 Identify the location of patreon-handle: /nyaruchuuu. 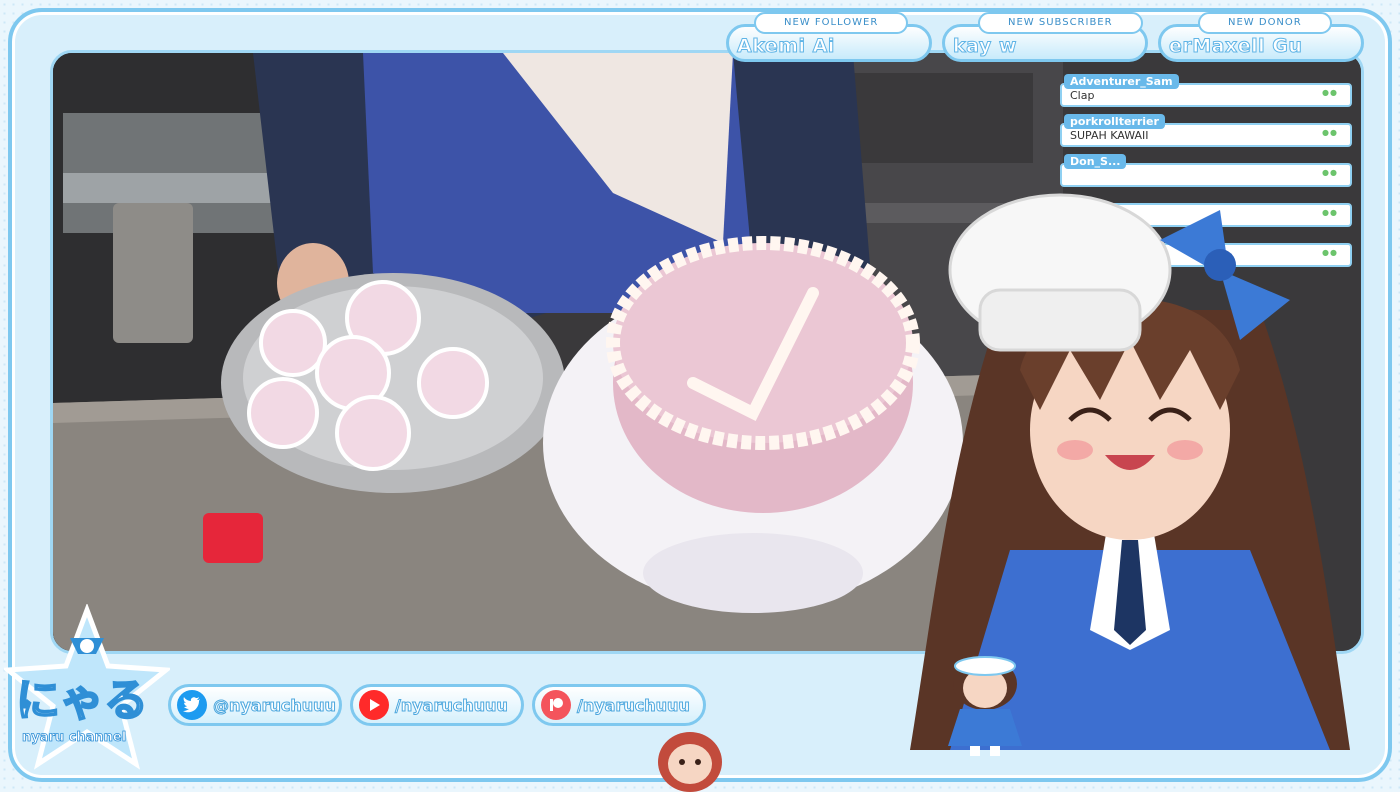
(634, 705).